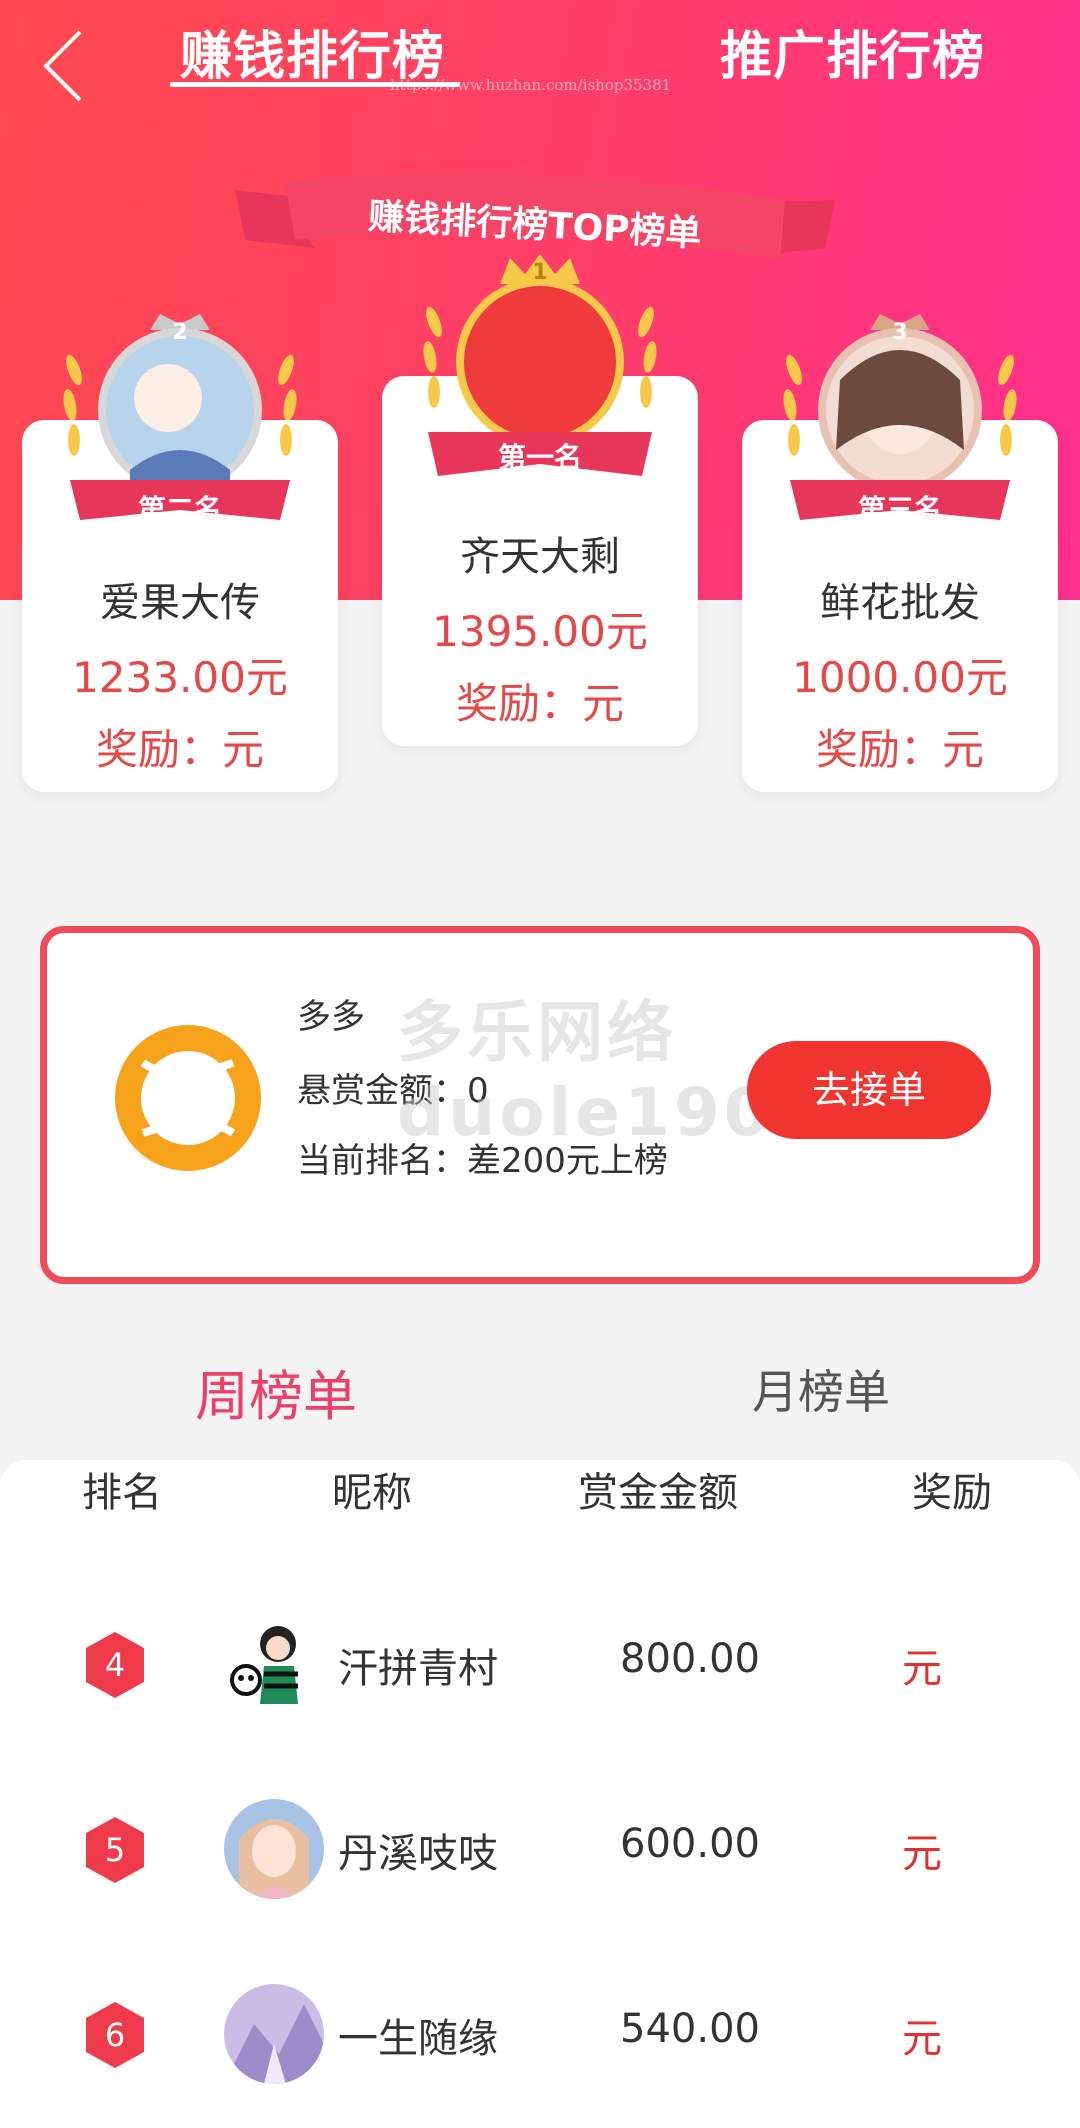  I want to click on rank-number: 6, so click(115, 2035).